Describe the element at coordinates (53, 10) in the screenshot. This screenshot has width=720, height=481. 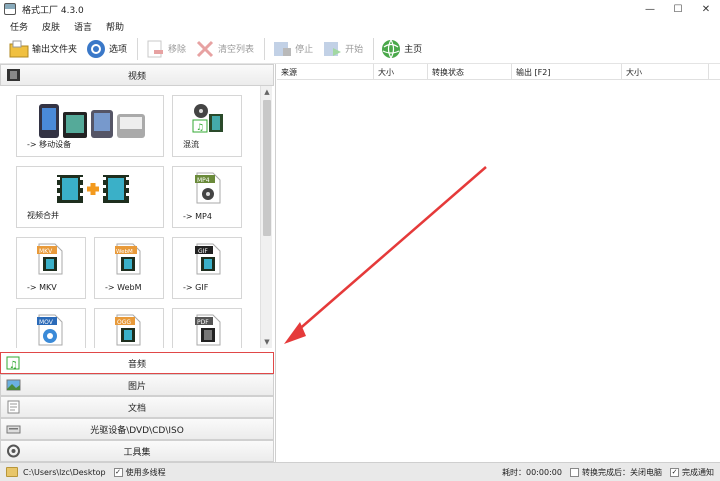
I see `window-title: 格式工厂 4.3.0` at that location.